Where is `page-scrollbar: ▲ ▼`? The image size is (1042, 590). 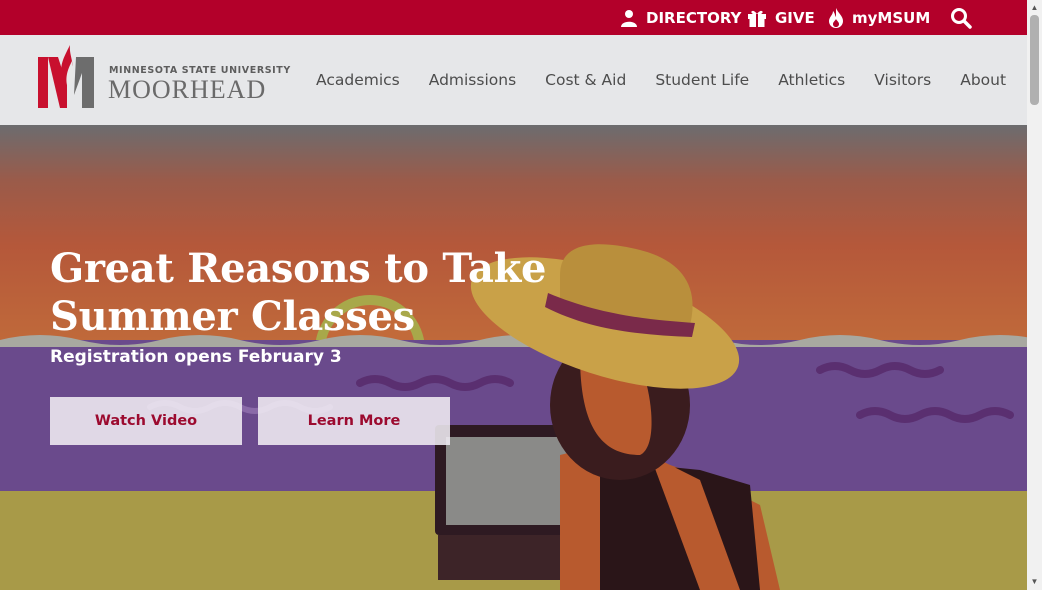
page-scrollbar: ▲ ▼ is located at coordinates (1034, 295).